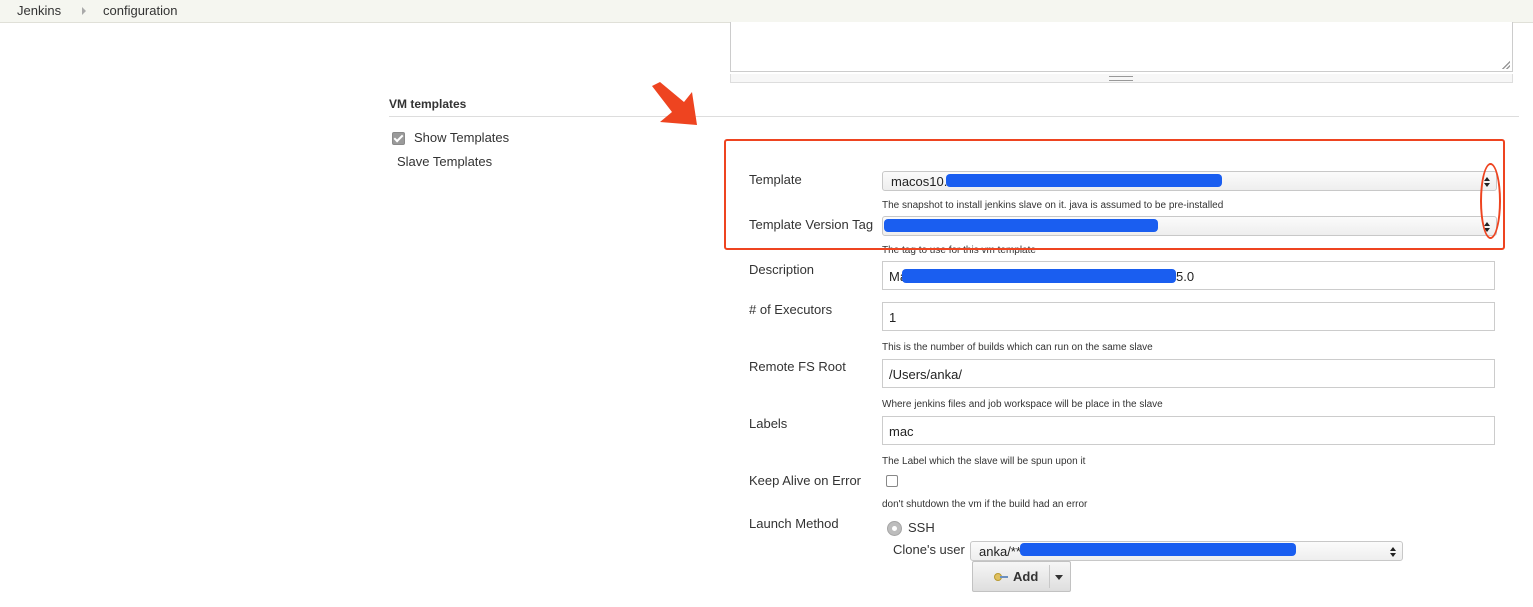  What do you see at coordinates (140, 10) in the screenshot?
I see `breadcrumb-configuration: configuration` at bounding box center [140, 10].